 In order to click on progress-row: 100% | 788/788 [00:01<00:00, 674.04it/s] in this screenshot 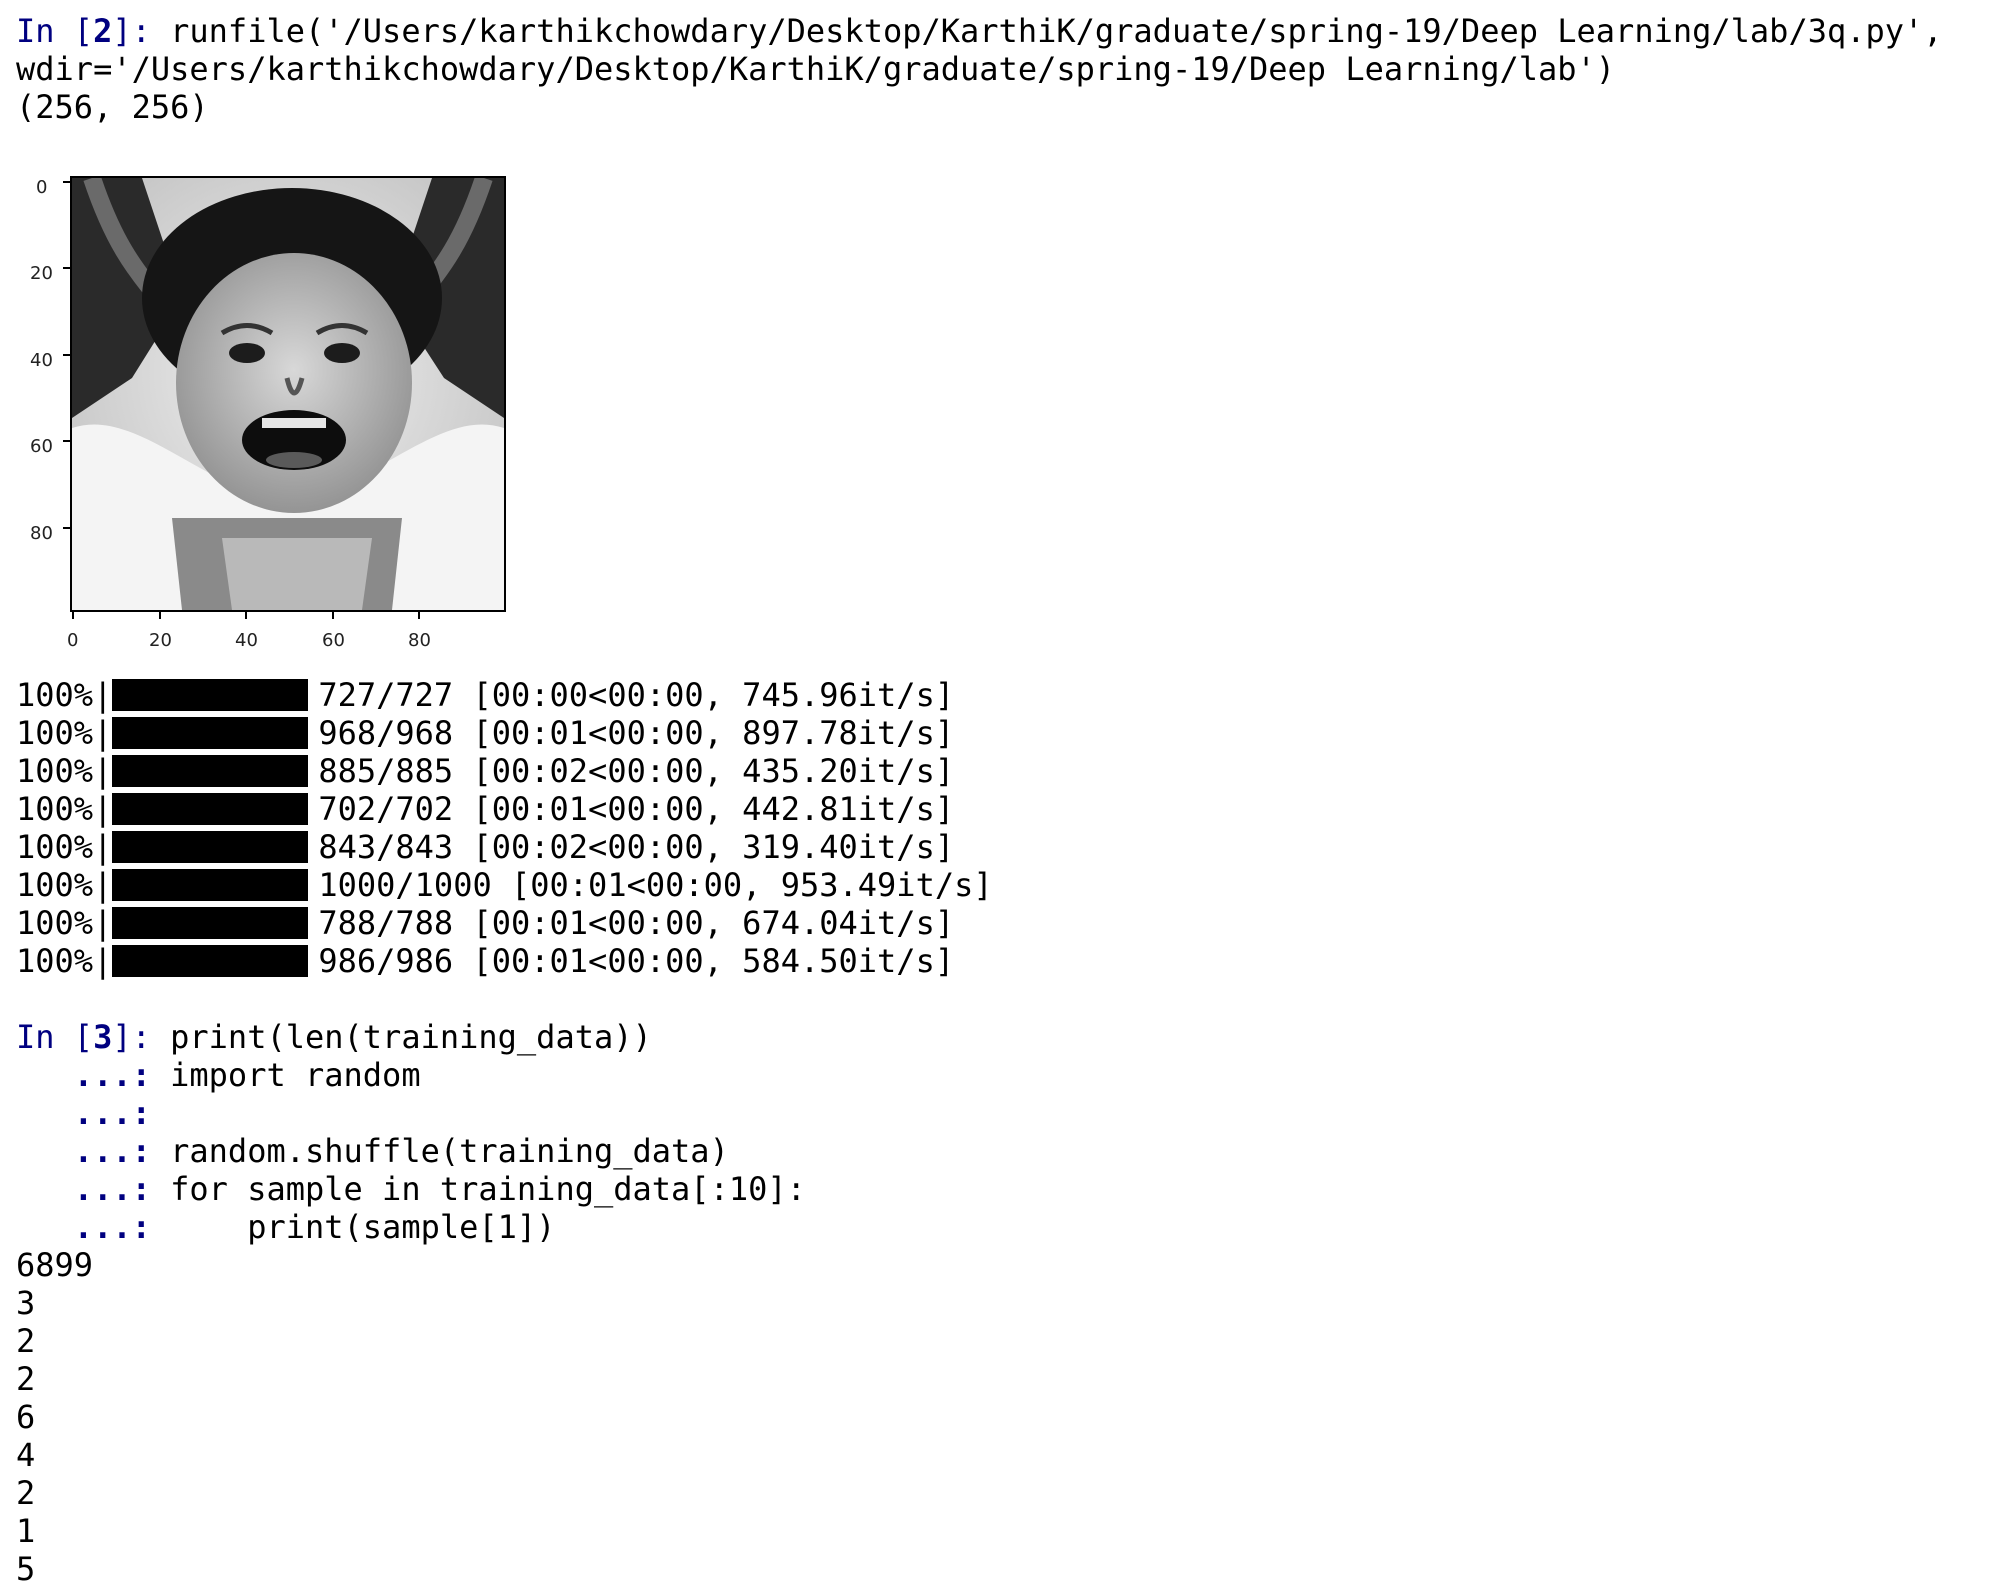, I will do `click(485, 923)`.